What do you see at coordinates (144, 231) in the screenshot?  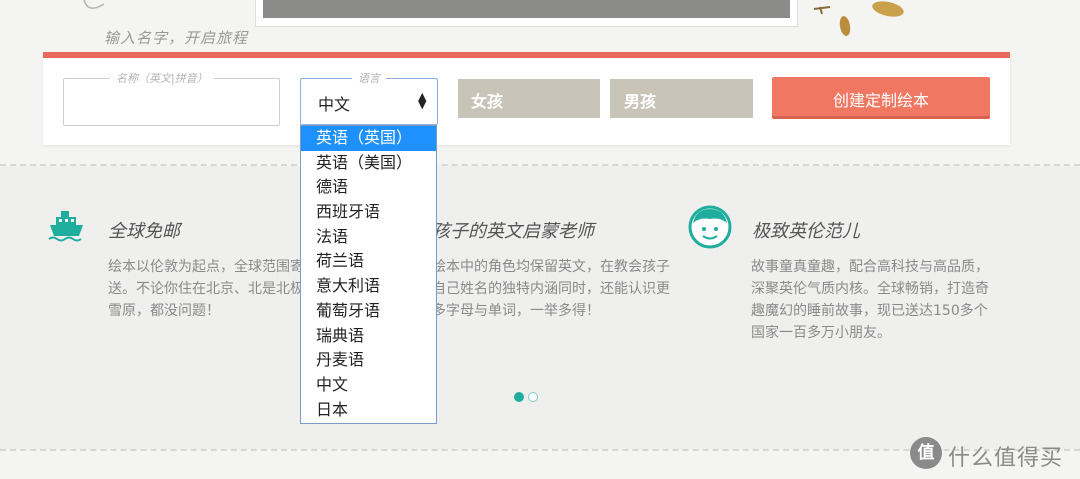 I see `feature-title: 全球免邮` at bounding box center [144, 231].